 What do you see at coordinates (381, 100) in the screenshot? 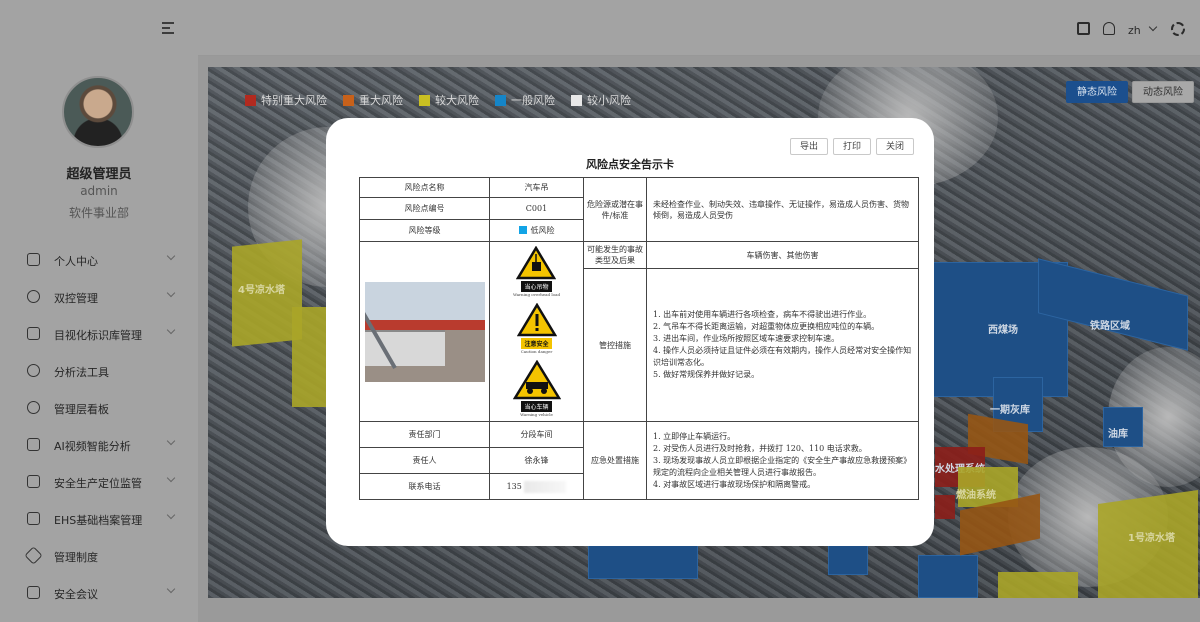
I see `legend-label: 重大风险` at bounding box center [381, 100].